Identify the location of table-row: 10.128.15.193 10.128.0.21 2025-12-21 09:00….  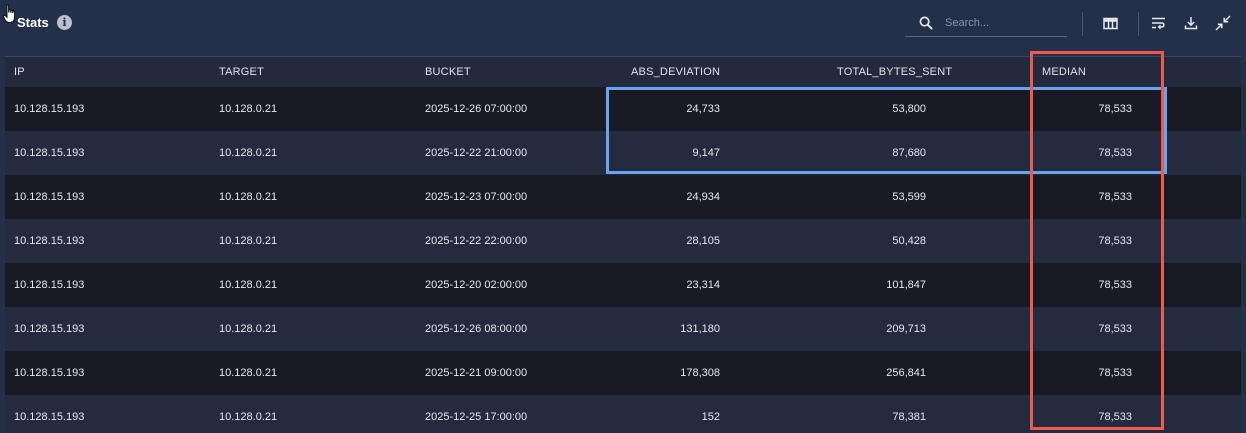
(623, 373).